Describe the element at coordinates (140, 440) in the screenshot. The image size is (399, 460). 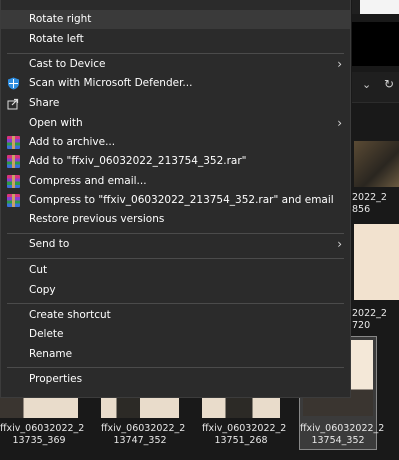
I see `file-name-line: 13747_352` at that location.